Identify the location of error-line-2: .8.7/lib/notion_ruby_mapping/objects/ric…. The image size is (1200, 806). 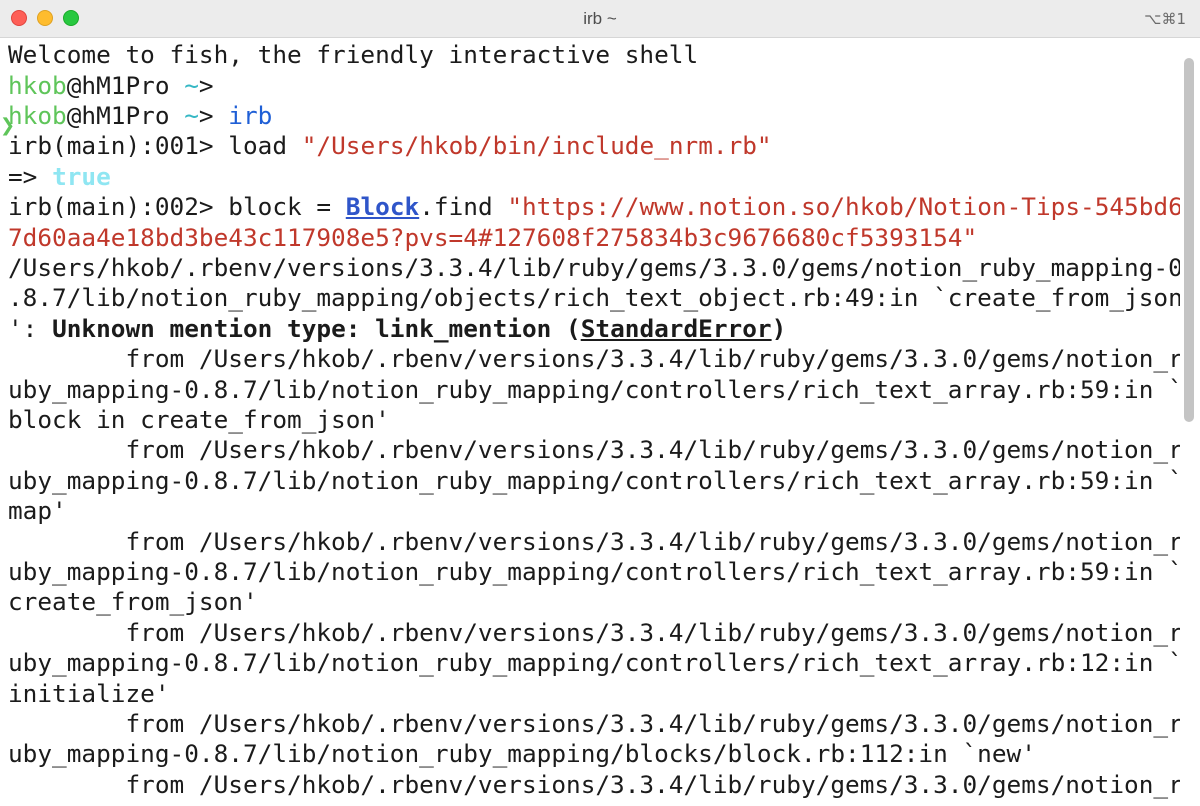
(594, 297).